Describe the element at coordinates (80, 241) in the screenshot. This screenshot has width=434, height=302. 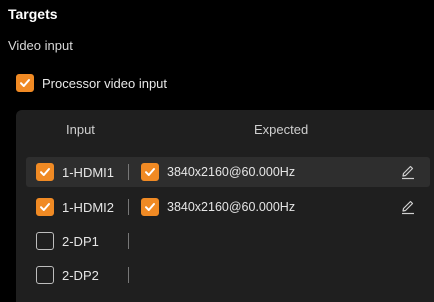
I see `input-name: 2-DP1` at that location.